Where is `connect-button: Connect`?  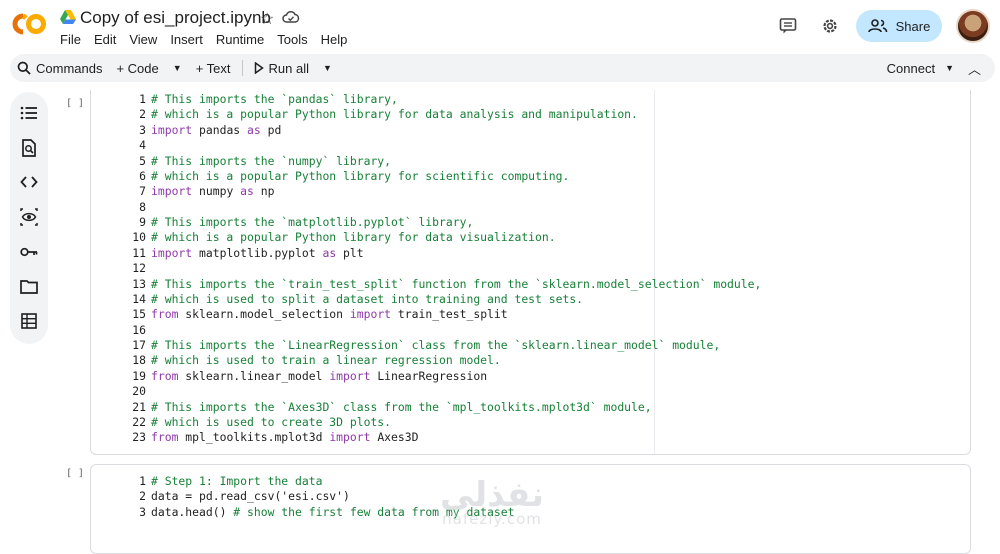 connect-button: Connect is located at coordinates (911, 68).